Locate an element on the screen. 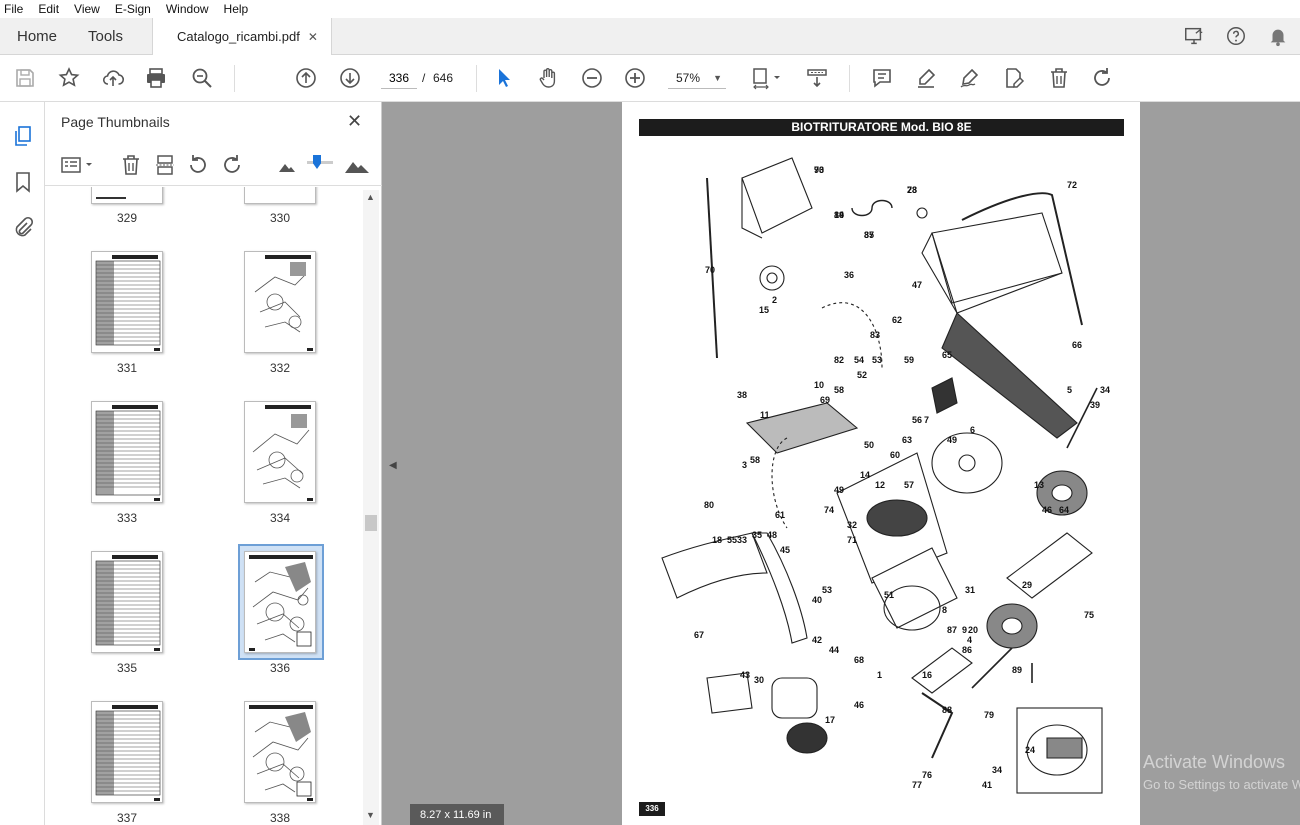 The height and width of the screenshot is (825, 1300). smaller-thumbnails-icon is located at coordinates (287, 165).